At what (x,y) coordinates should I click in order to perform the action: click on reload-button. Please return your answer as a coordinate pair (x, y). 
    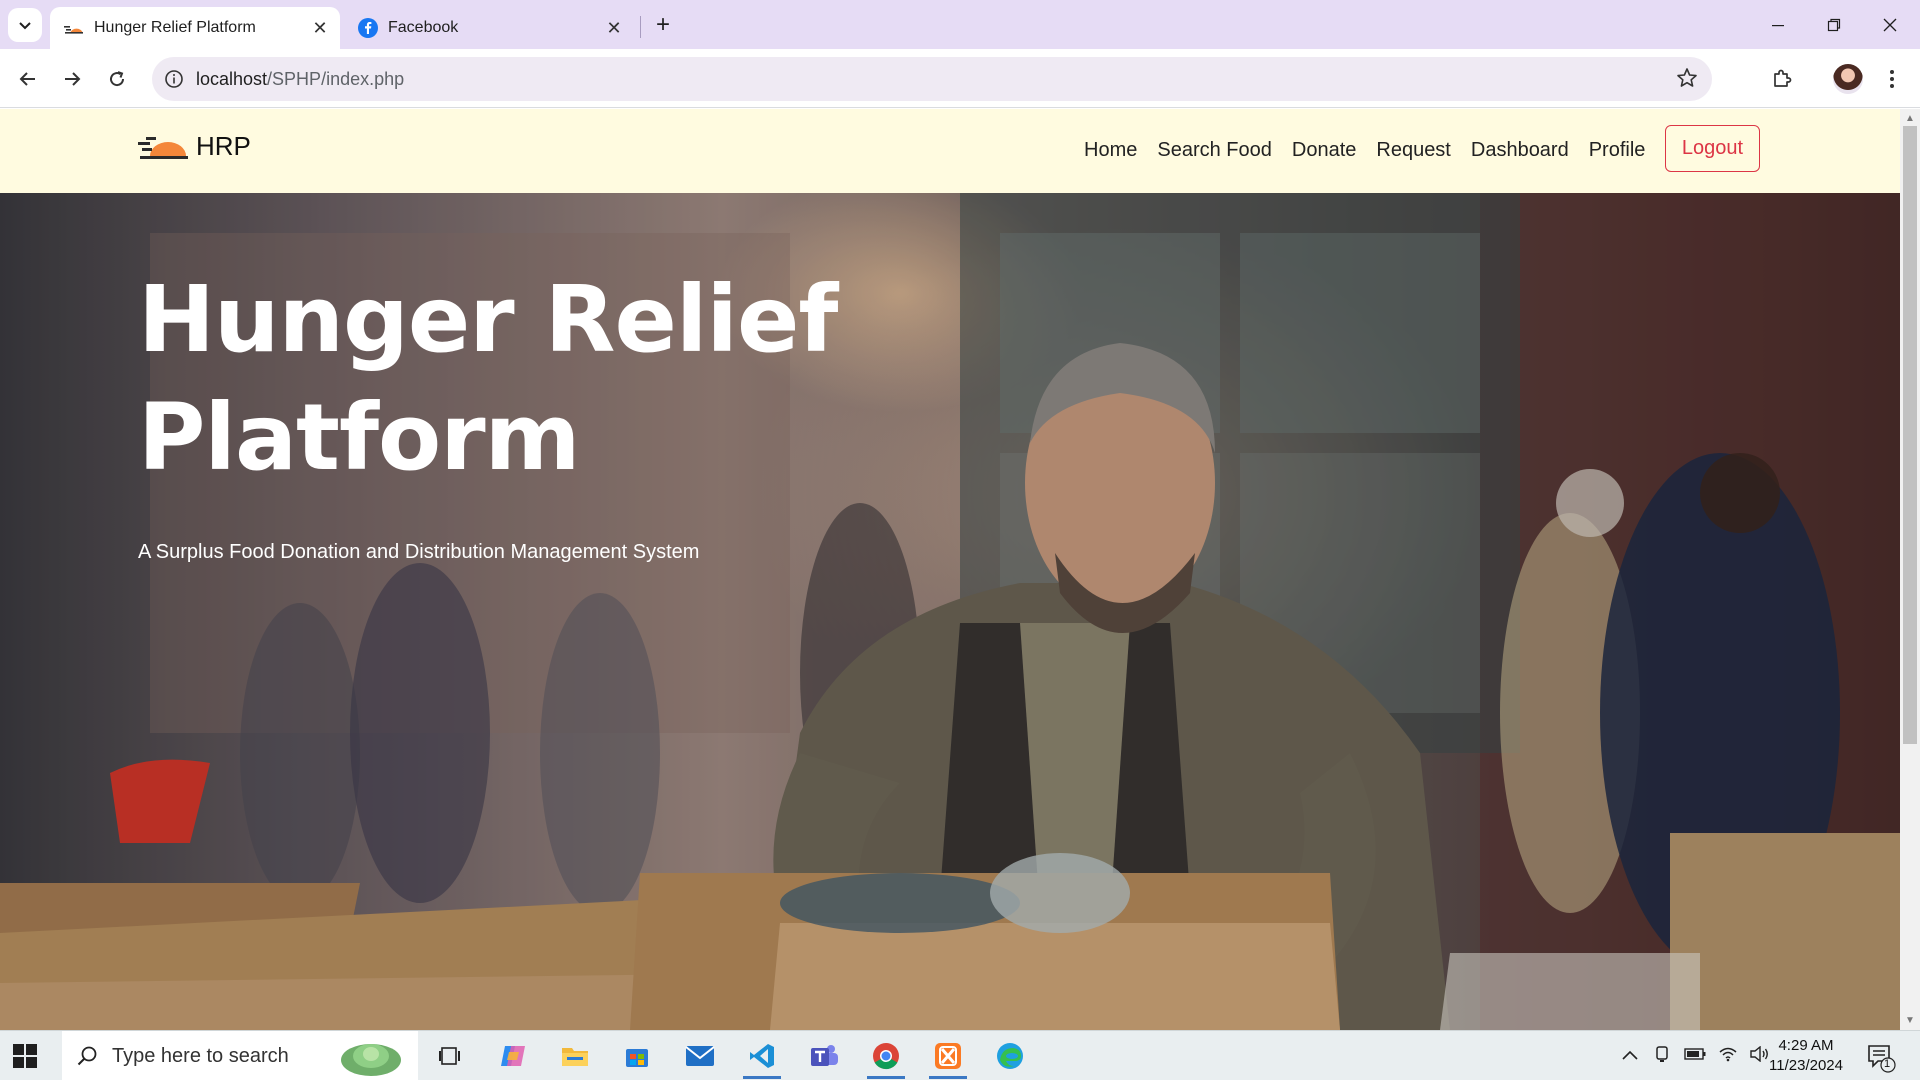
    Looking at the image, I should click on (117, 79).